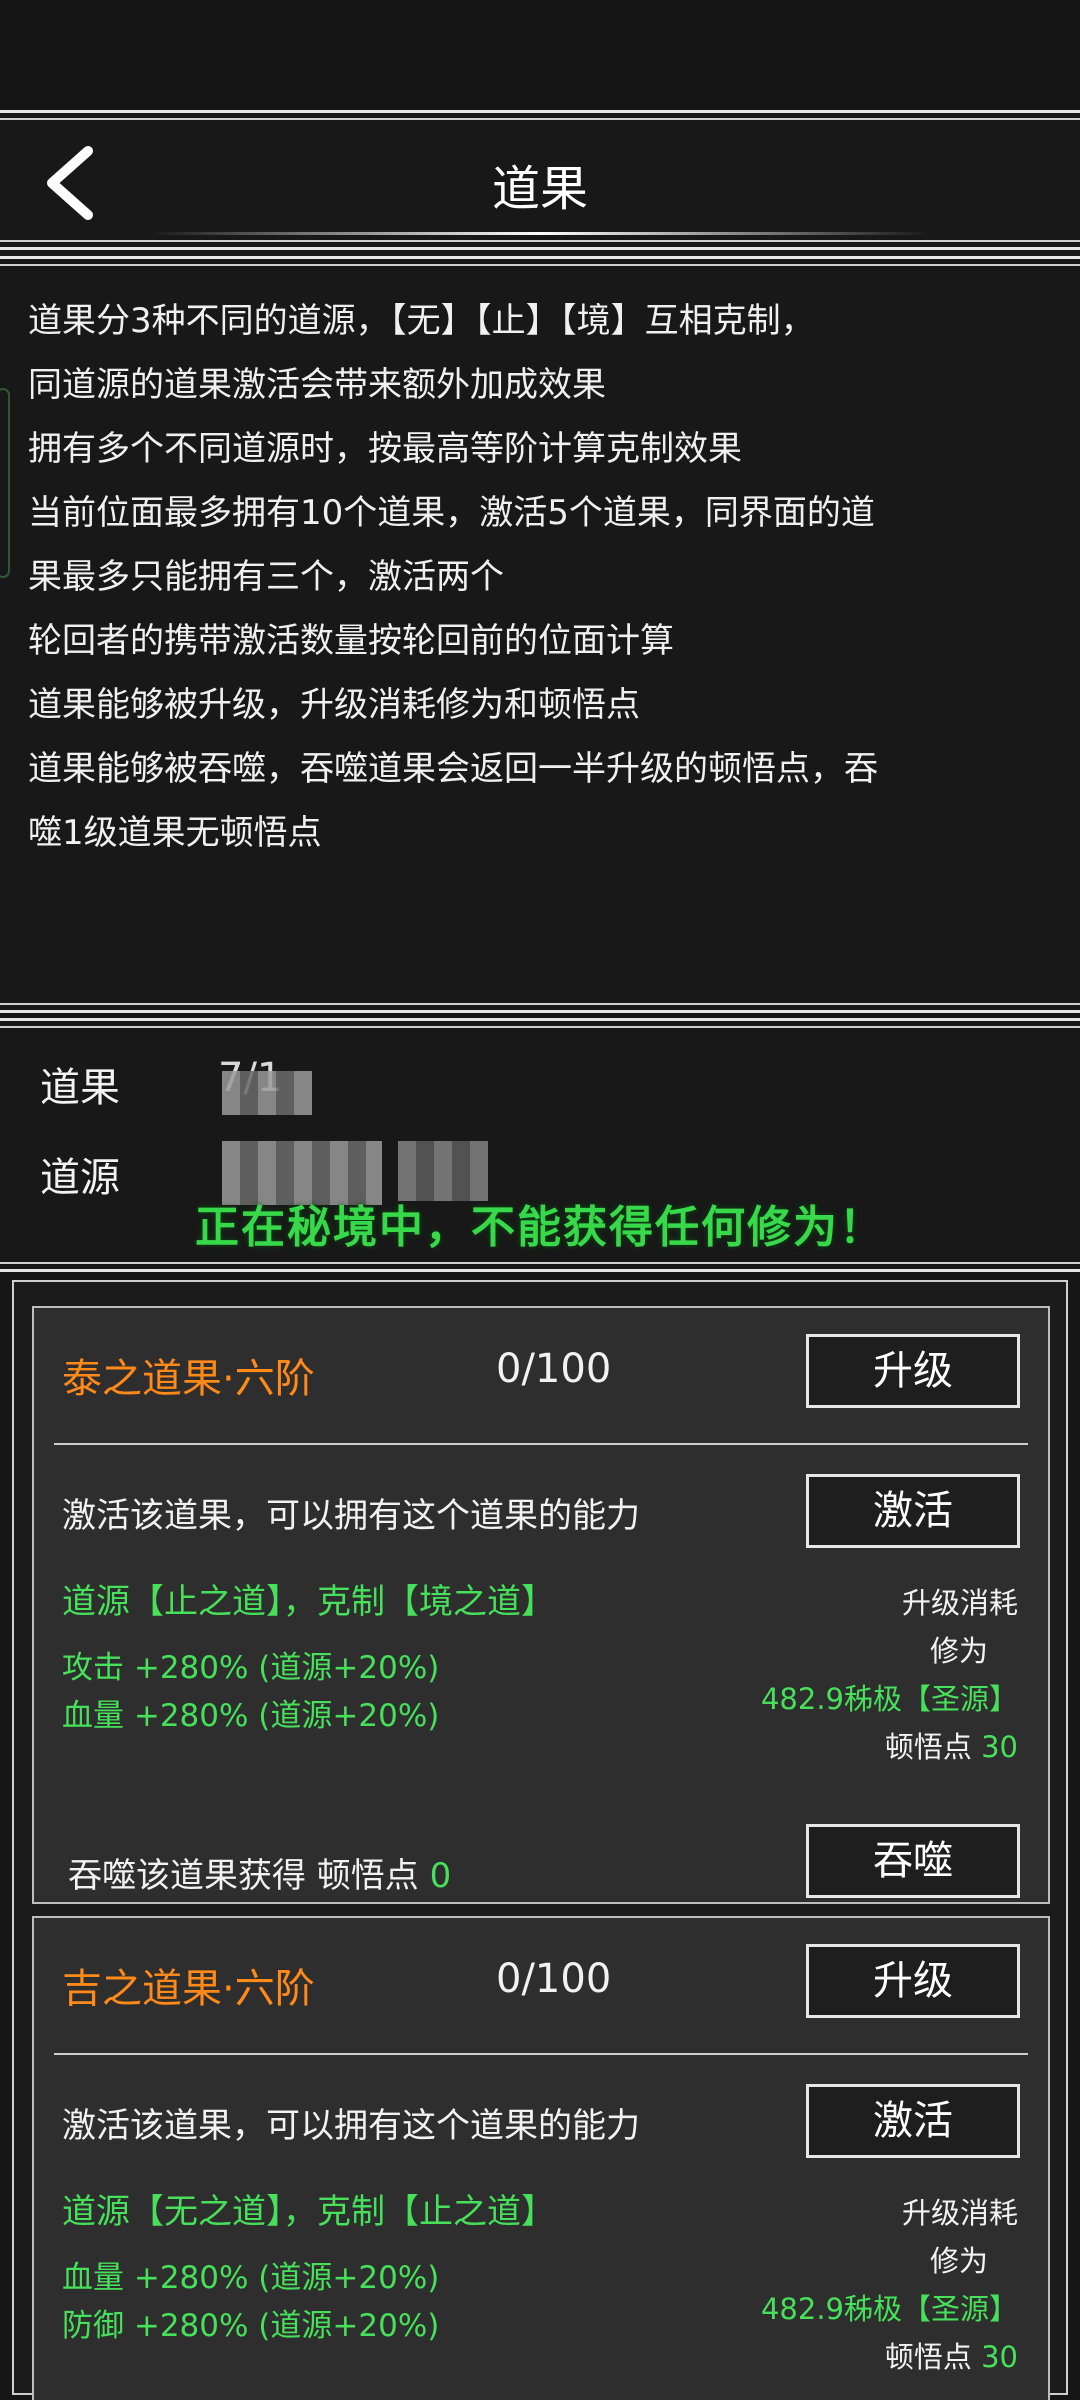 This screenshot has height=2400, width=1080. Describe the element at coordinates (351, 641) in the screenshot. I see `rule-line: 轮回者的携带激活数量按轮回前的位面计算` at that location.